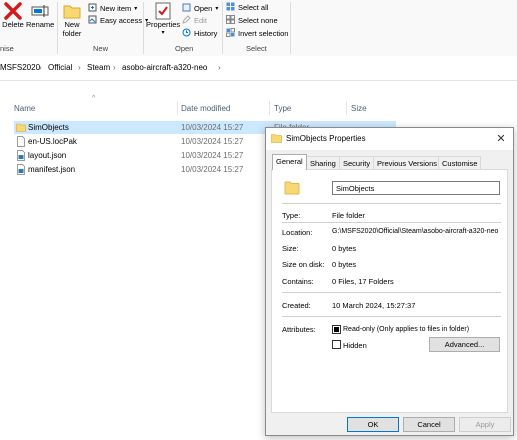  What do you see at coordinates (336, 344) in the screenshot?
I see `hidden-checkbox` at bounding box center [336, 344].